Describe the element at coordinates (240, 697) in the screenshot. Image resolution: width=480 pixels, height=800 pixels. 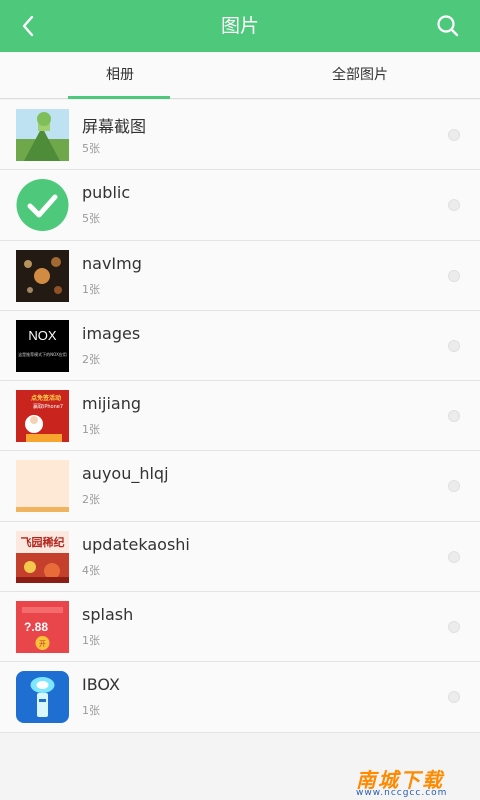
I see `album-row: IBOX 1张` at that location.